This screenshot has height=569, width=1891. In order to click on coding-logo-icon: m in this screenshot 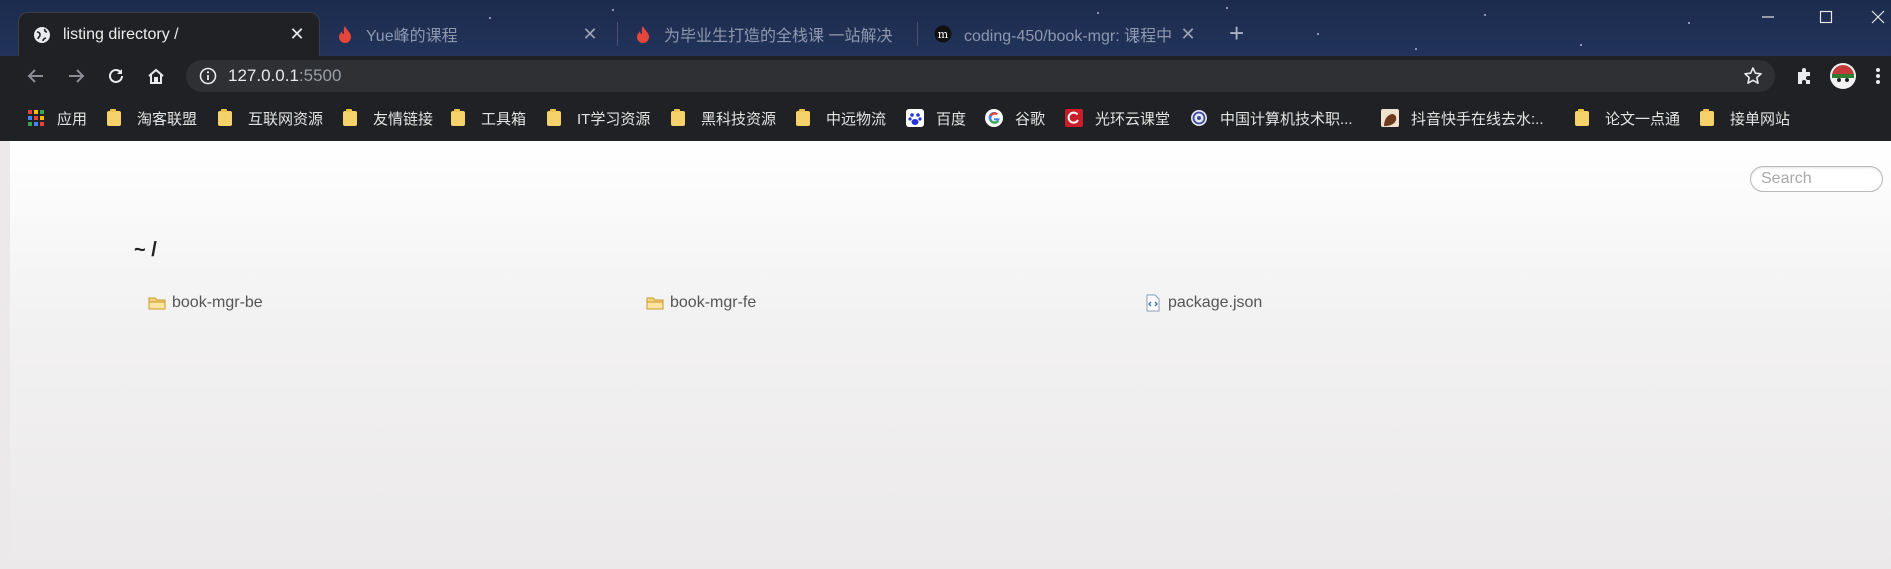, I will do `click(943, 34)`.